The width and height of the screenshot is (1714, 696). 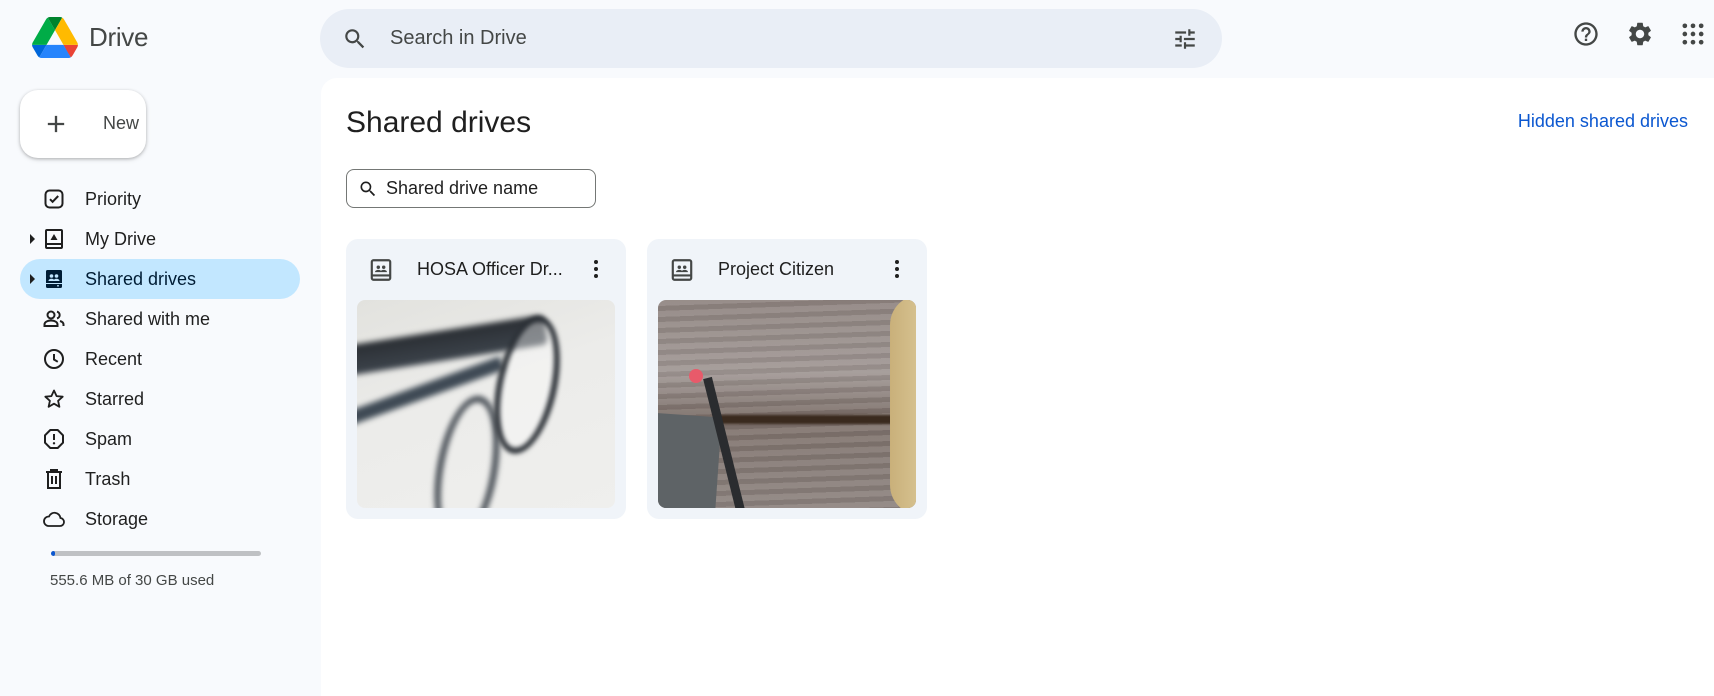 I want to click on settings-button, so click(x=1640, y=34).